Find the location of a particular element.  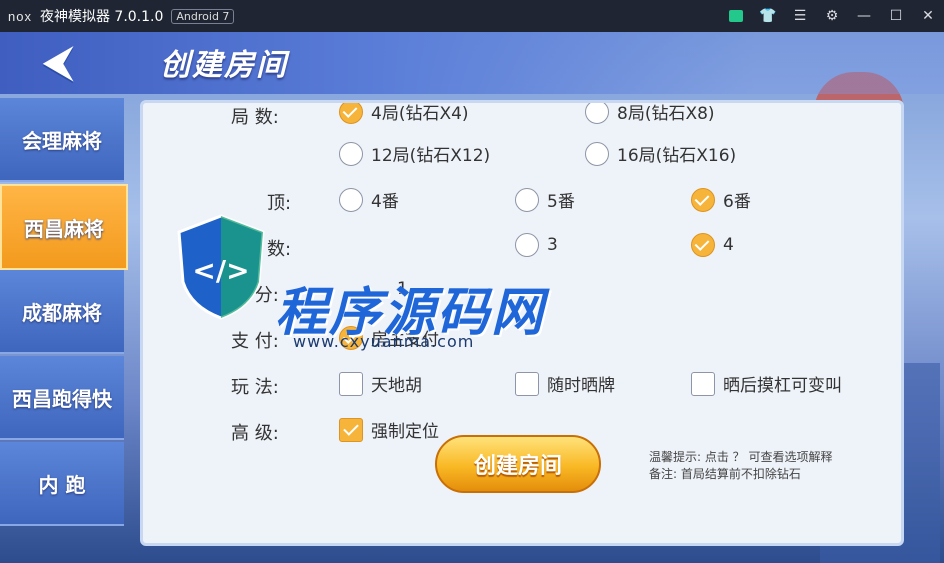

rounds-option-16: 16局(钻石X16) is located at coordinates (660, 153).